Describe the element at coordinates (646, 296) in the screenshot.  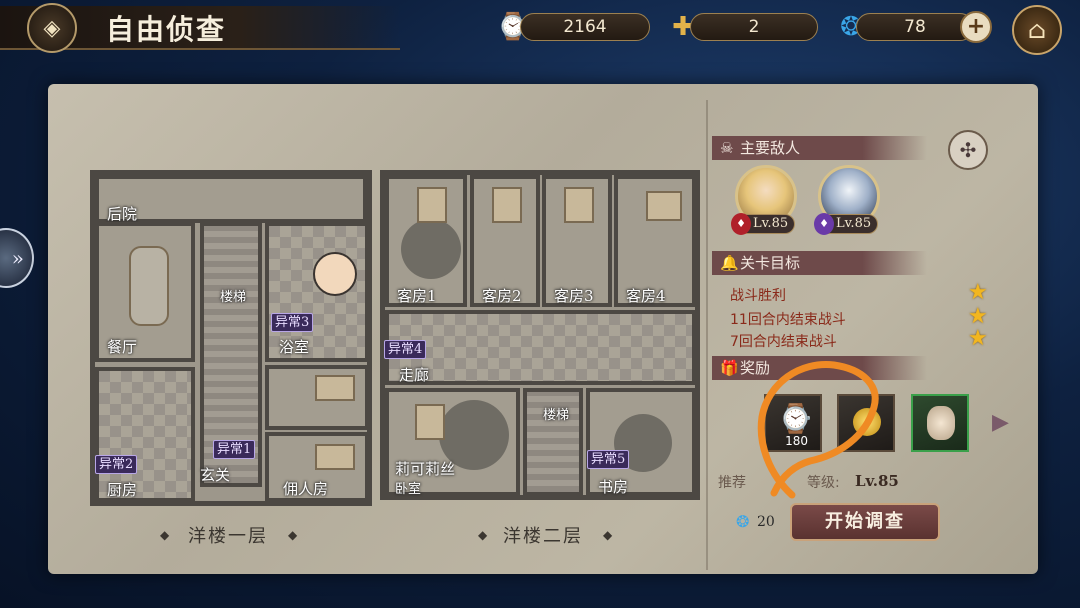
I see `room-label: 客房4` at that location.